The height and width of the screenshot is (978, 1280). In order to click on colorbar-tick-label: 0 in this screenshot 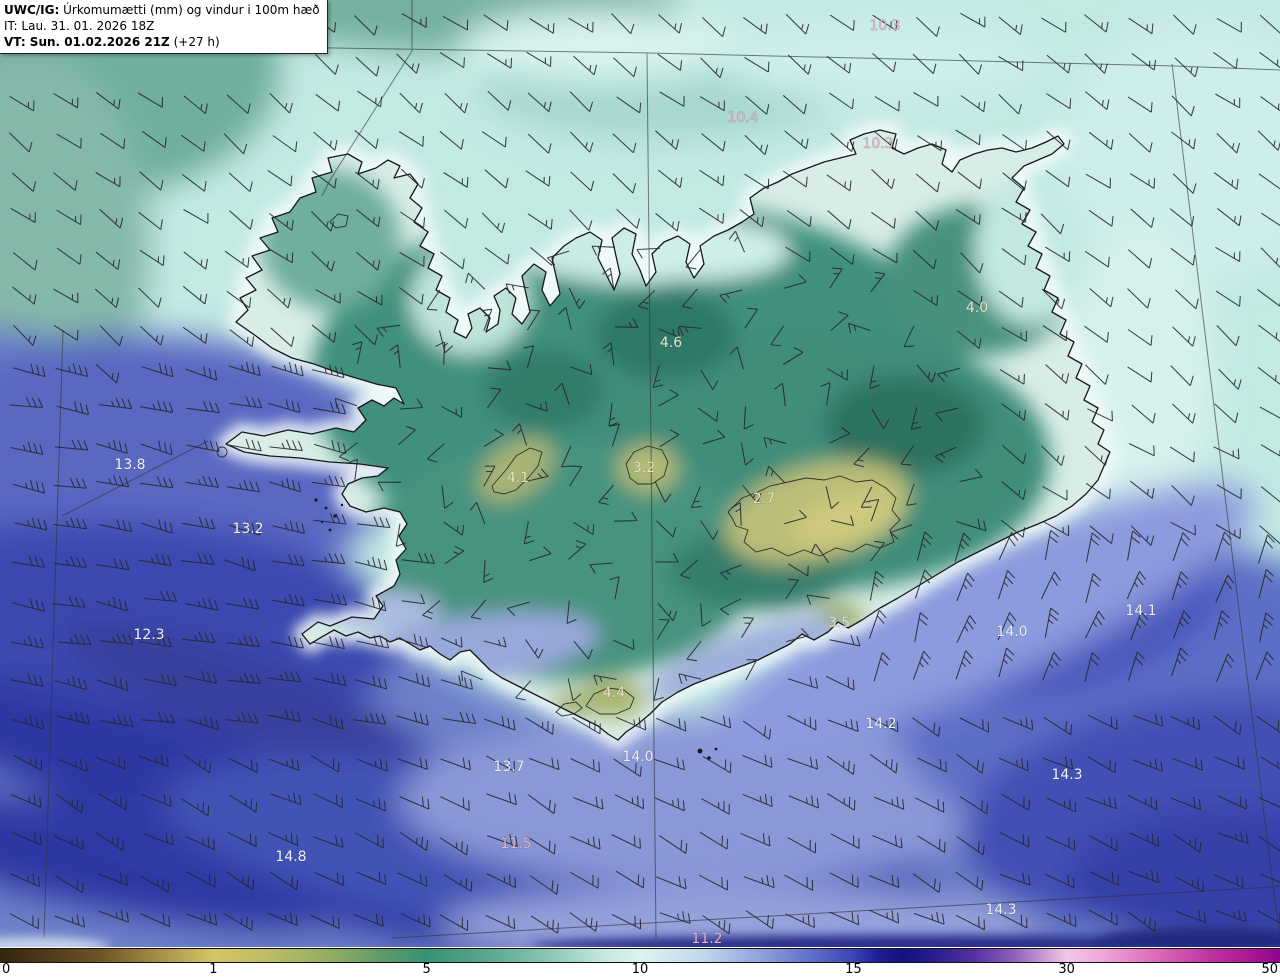, I will do `click(6, 969)`.